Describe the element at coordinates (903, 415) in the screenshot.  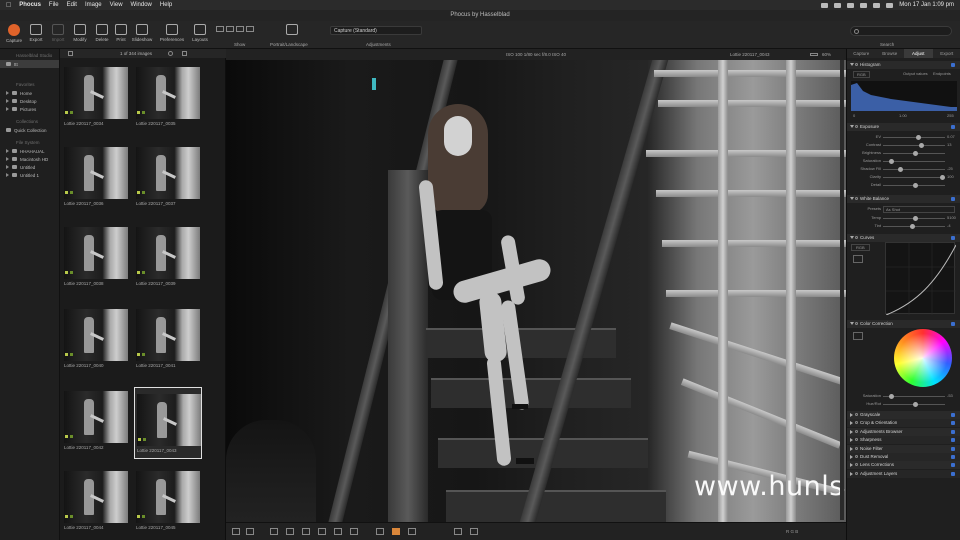
I see `section-grayscale: Grayscale` at that location.